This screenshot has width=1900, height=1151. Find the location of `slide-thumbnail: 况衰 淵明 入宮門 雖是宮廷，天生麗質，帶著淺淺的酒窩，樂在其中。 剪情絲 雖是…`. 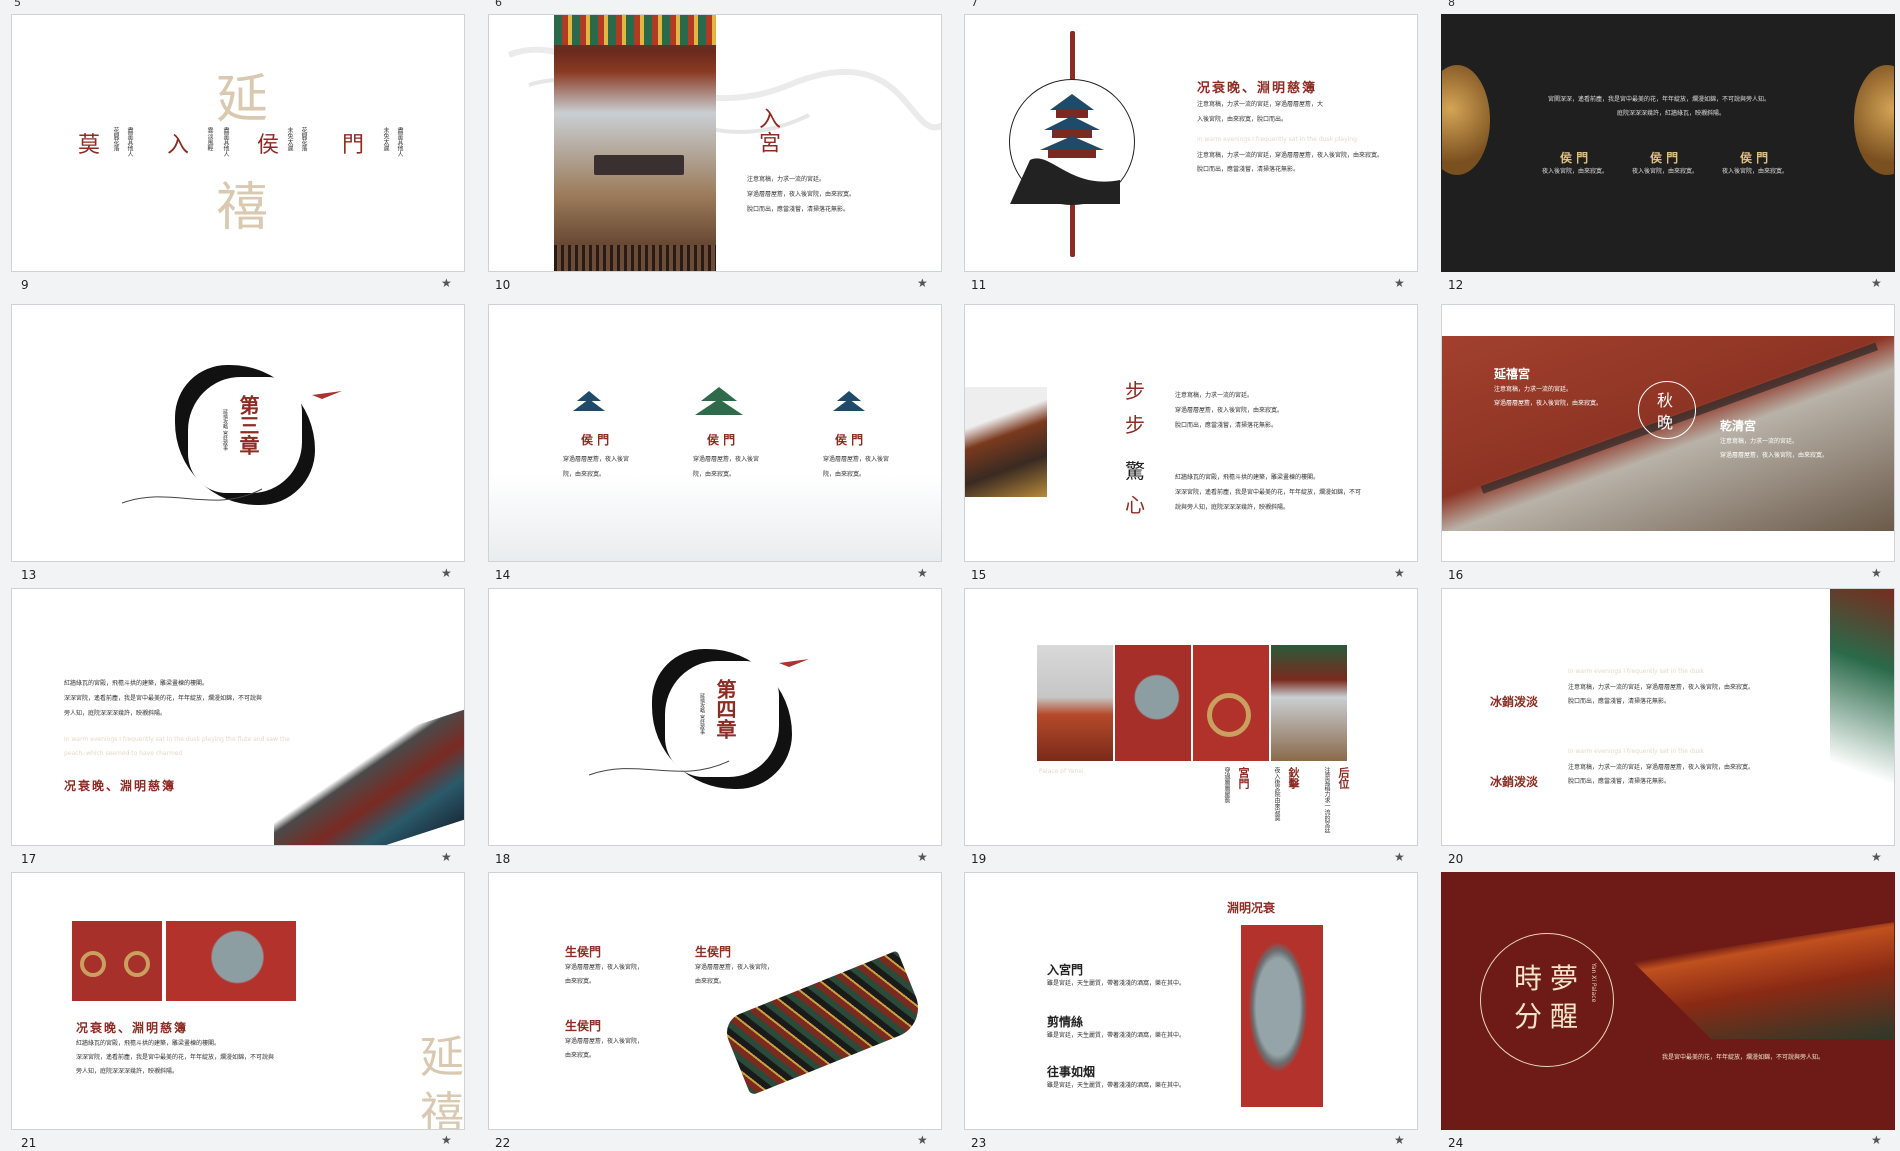

slide-thumbnail: 况衰 淵明 入宮門 雖是宮廷，天生麗質，帶著淺淺的酒窩，樂在其中。 剪情絲 雖是… is located at coordinates (1191, 1001).